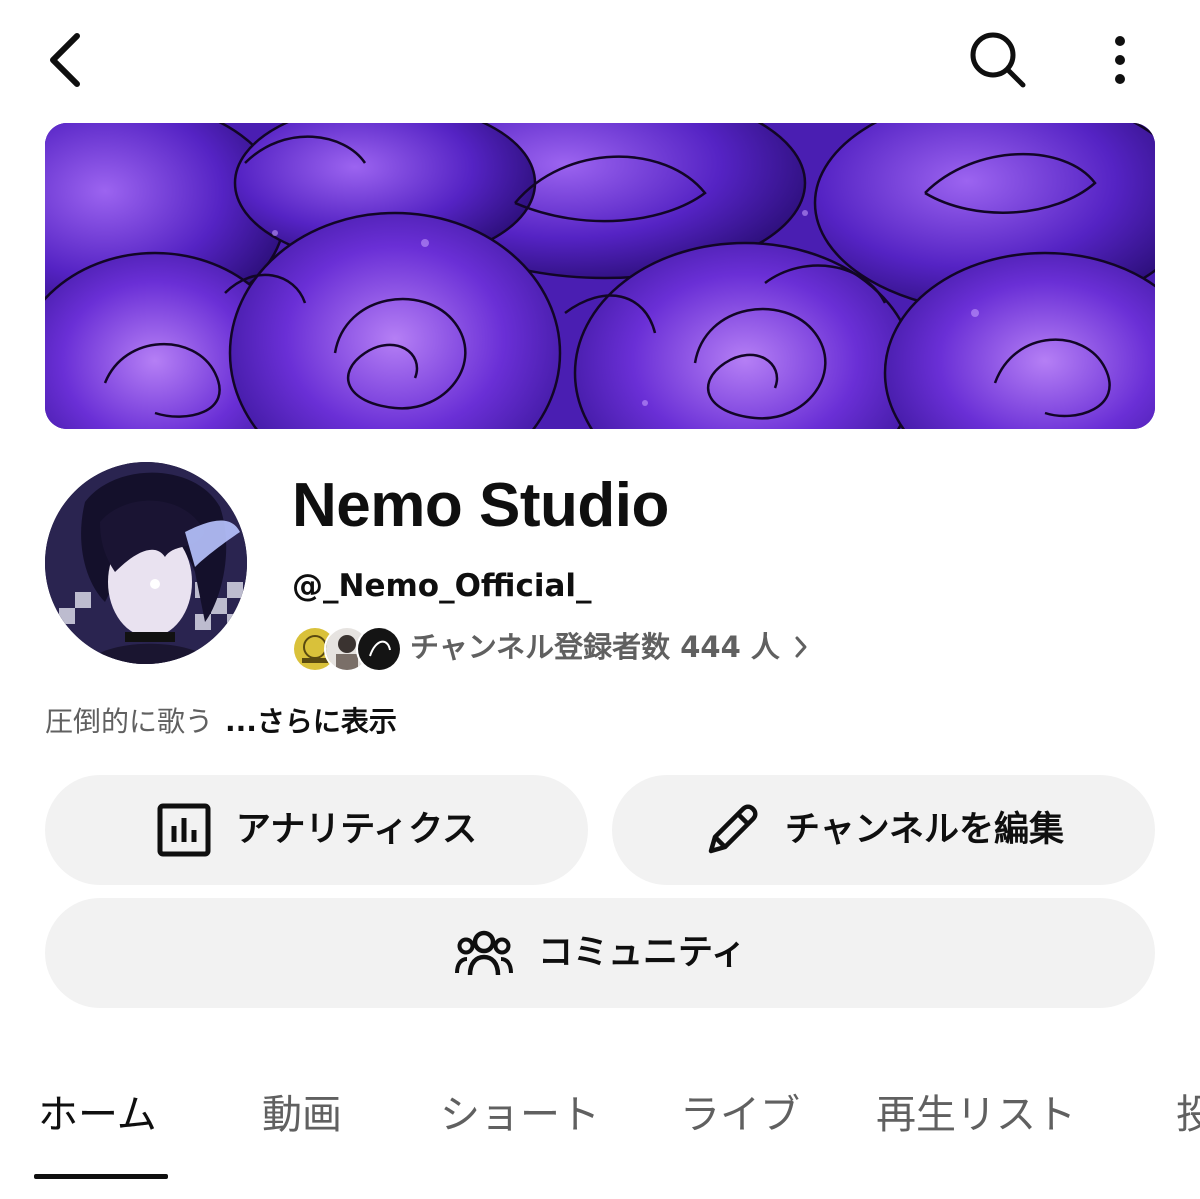 This screenshot has height=1199, width=1200. Describe the element at coordinates (595, 647) in the screenshot. I see `subscriber-count: チャンネル登録者数 444 人` at that location.